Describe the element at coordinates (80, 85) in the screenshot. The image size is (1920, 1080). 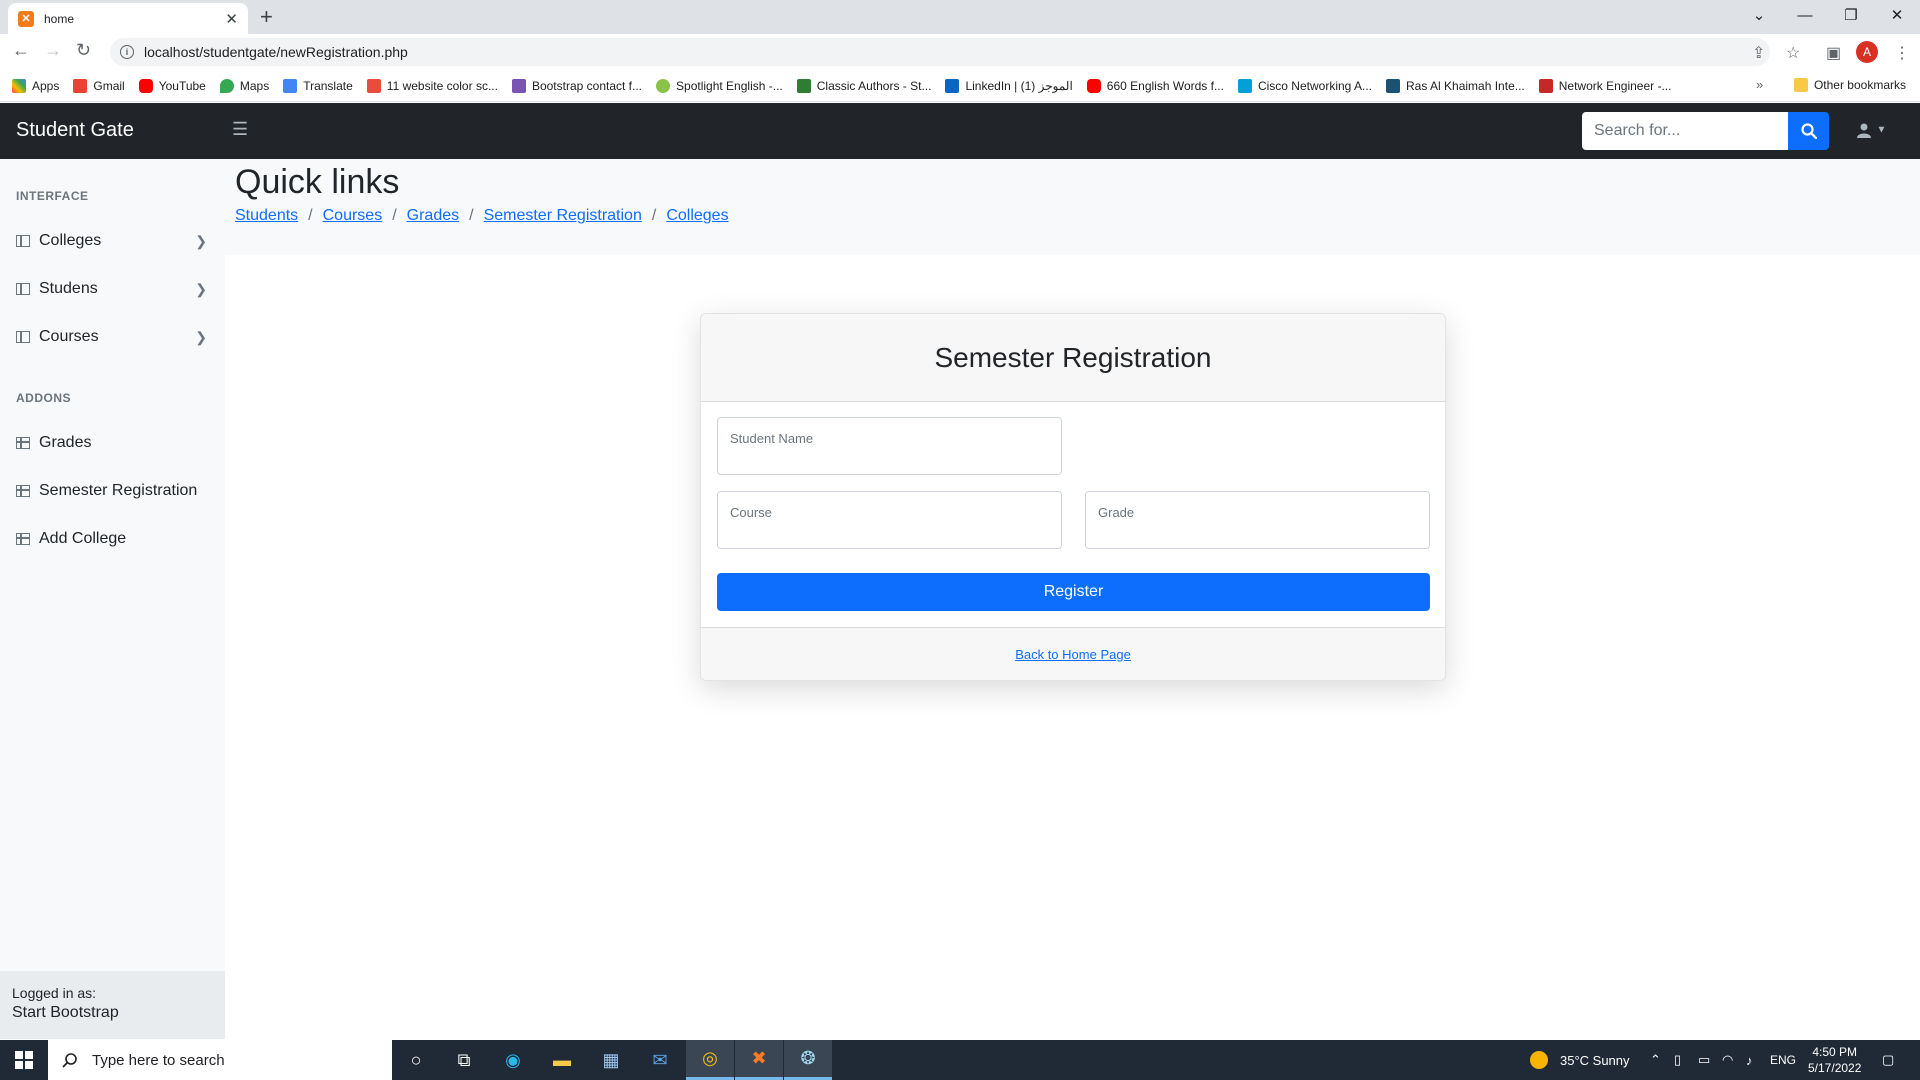
I see `gmail-icon` at that location.